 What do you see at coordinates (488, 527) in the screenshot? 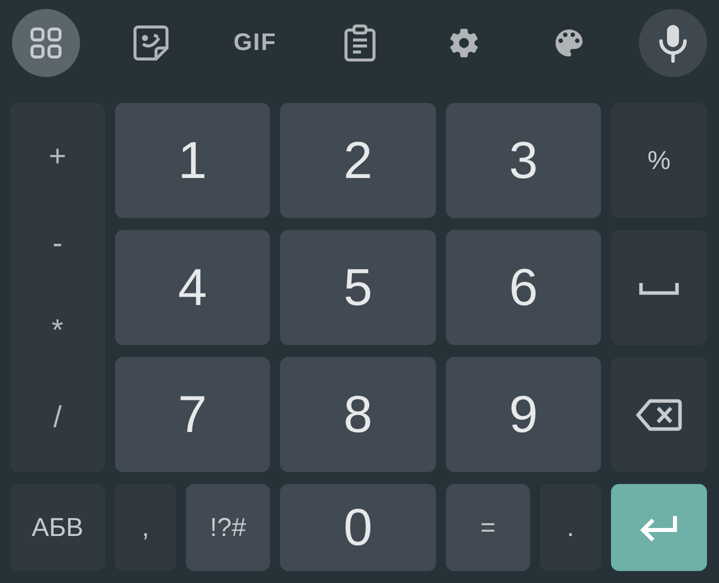
I see `key: =` at bounding box center [488, 527].